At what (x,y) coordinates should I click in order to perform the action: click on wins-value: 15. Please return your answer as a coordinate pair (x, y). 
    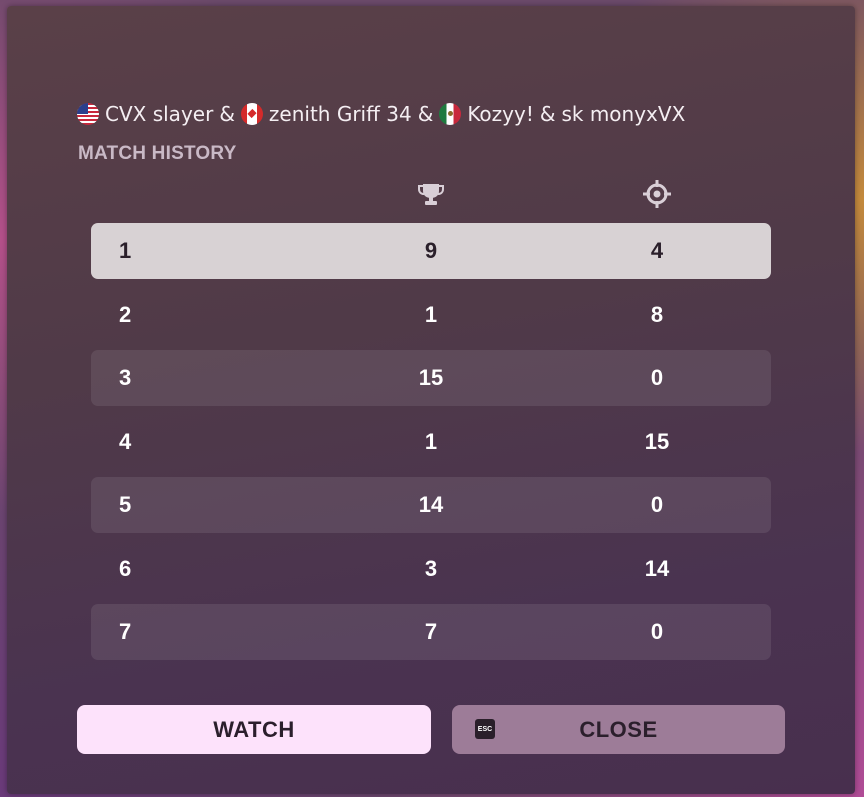
    Looking at the image, I should click on (431, 377).